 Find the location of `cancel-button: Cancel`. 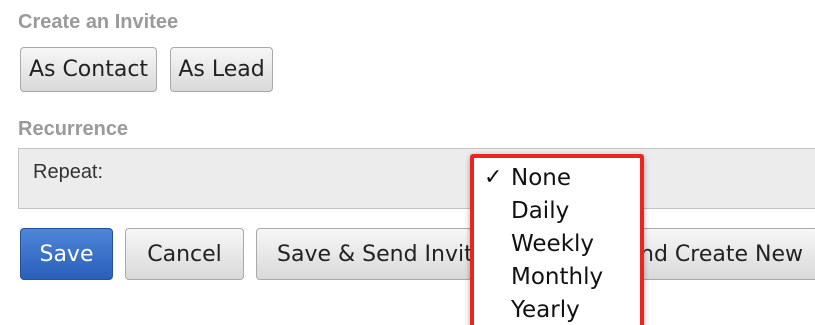

cancel-button: Cancel is located at coordinates (184, 254).